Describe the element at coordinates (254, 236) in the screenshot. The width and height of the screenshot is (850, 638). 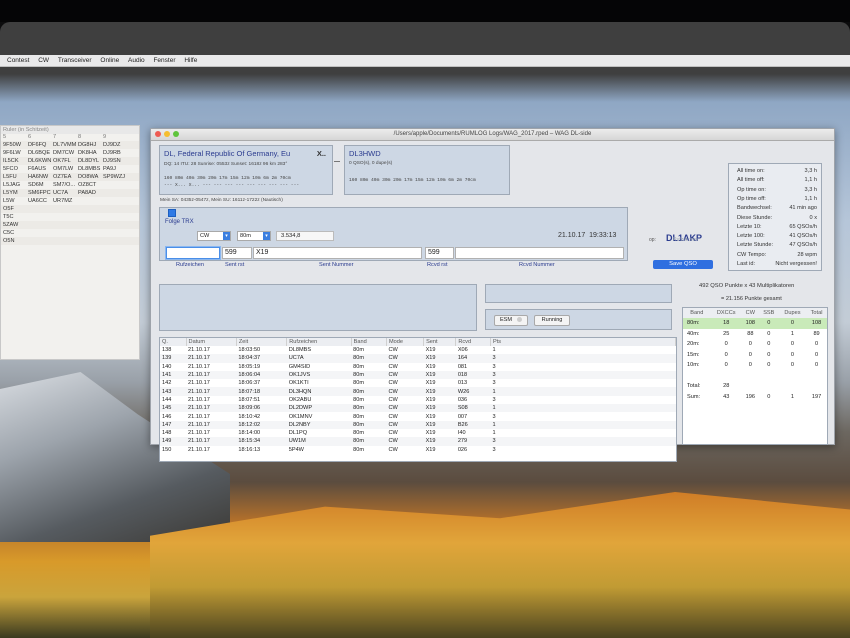
I see `band-select: 80m ▾` at that location.